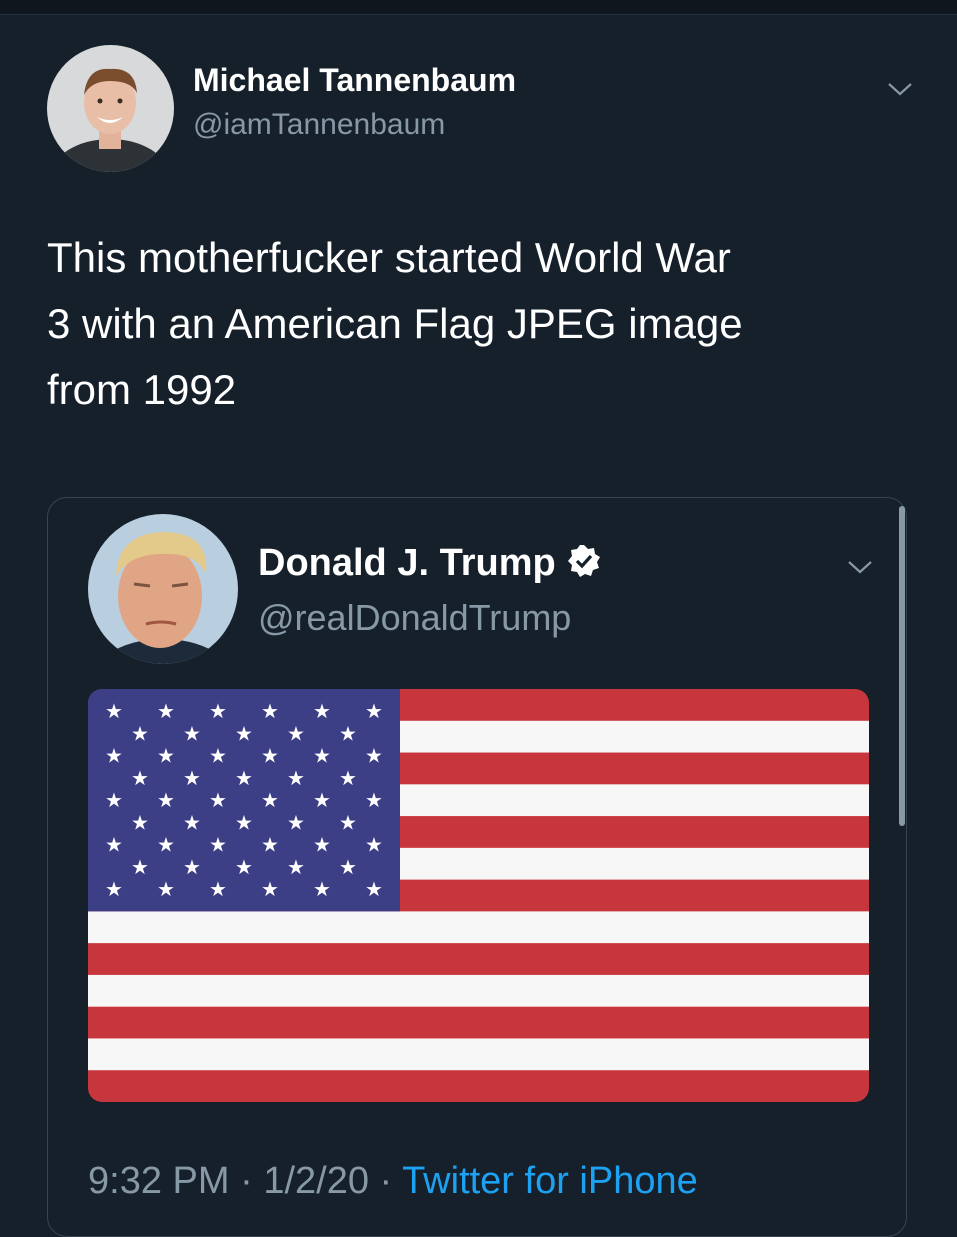 The height and width of the screenshot is (1237, 957). What do you see at coordinates (550, 1181) in the screenshot?
I see `client-link: Twitter for iPhone` at bounding box center [550, 1181].